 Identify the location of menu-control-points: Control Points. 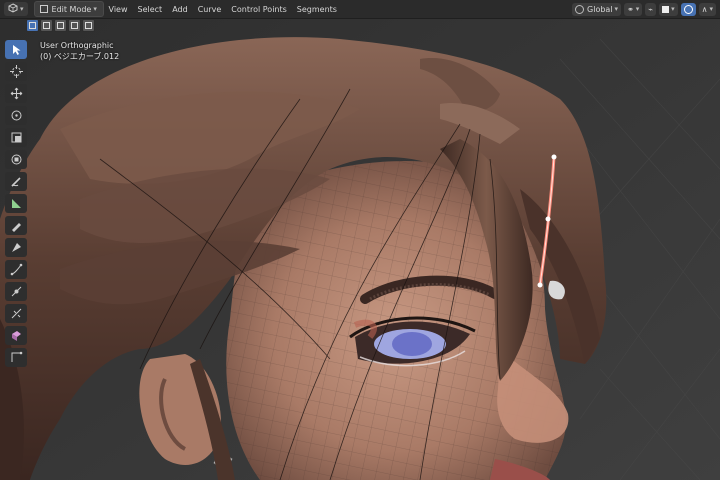
(259, 9).